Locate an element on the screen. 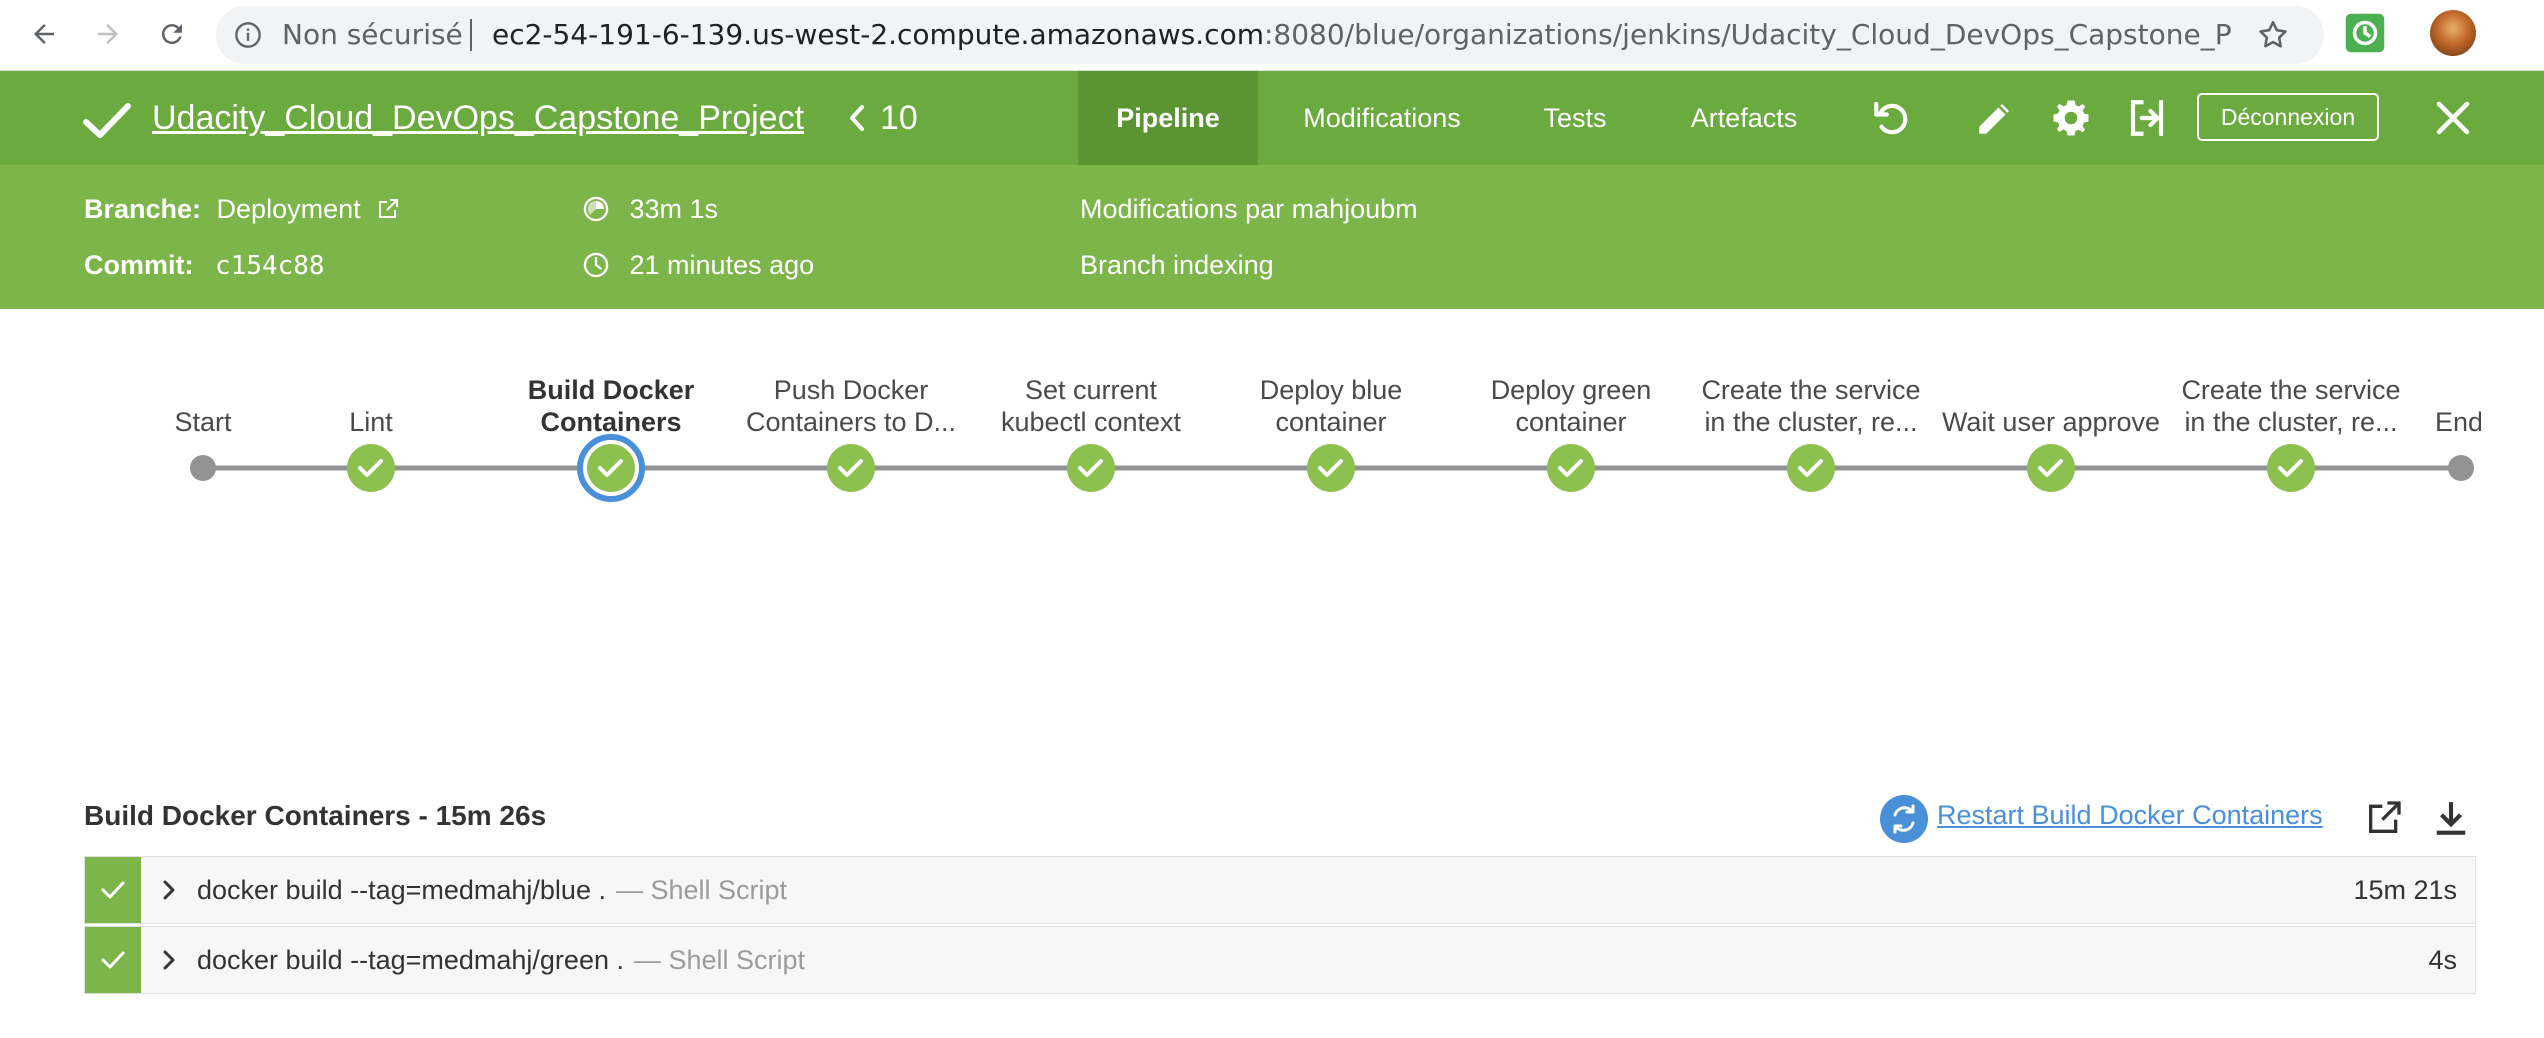 Image resolution: width=2544 pixels, height=1038 pixels. commit-value: c154c88 is located at coordinates (270, 266).